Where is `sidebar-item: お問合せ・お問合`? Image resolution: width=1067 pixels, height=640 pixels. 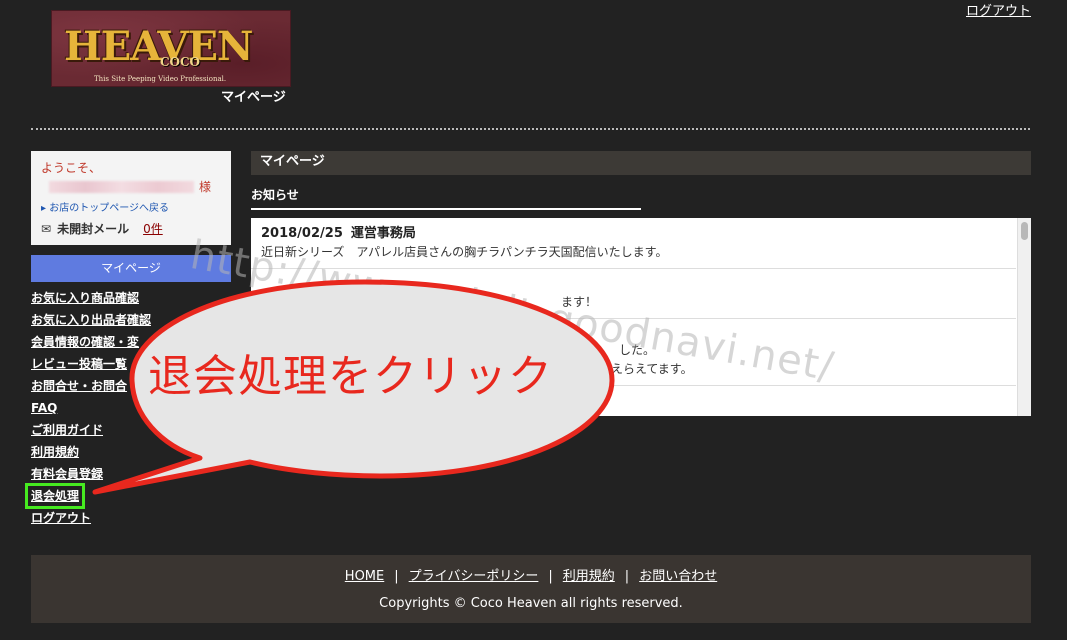
sidebar-item: お問合せ・お問合 is located at coordinates (91, 388).